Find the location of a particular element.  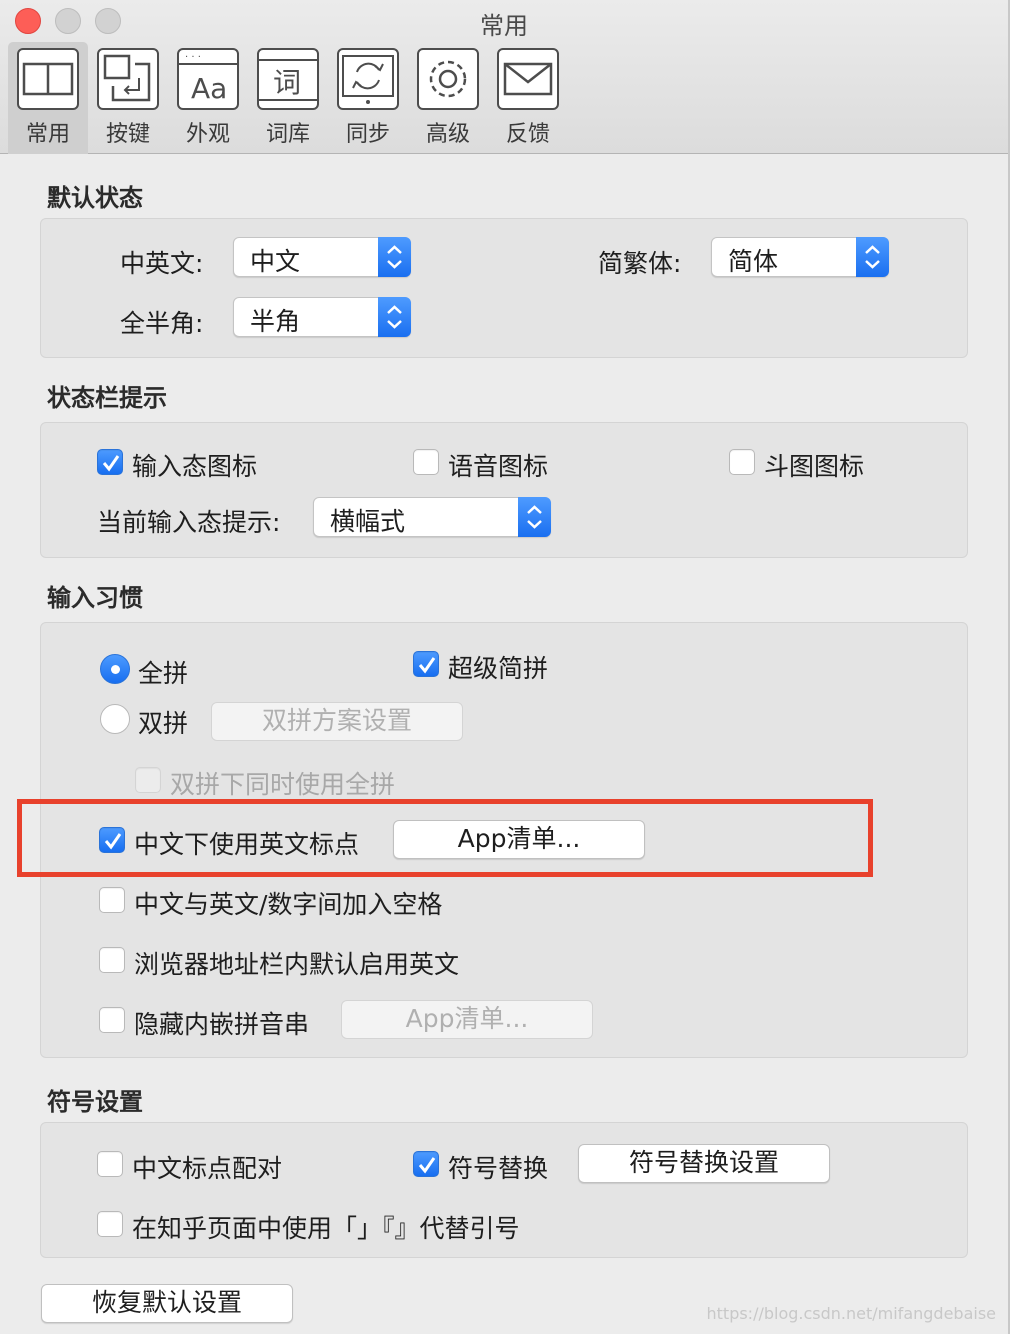

simp-trad-popup: 简体 is located at coordinates (800, 257).